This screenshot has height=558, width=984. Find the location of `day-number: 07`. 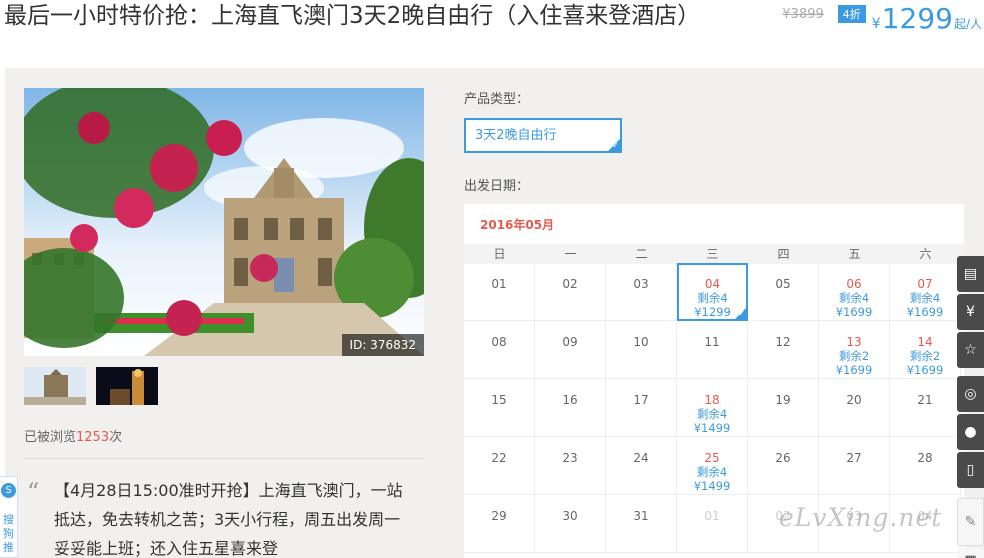

day-number: 07 is located at coordinates (925, 284).